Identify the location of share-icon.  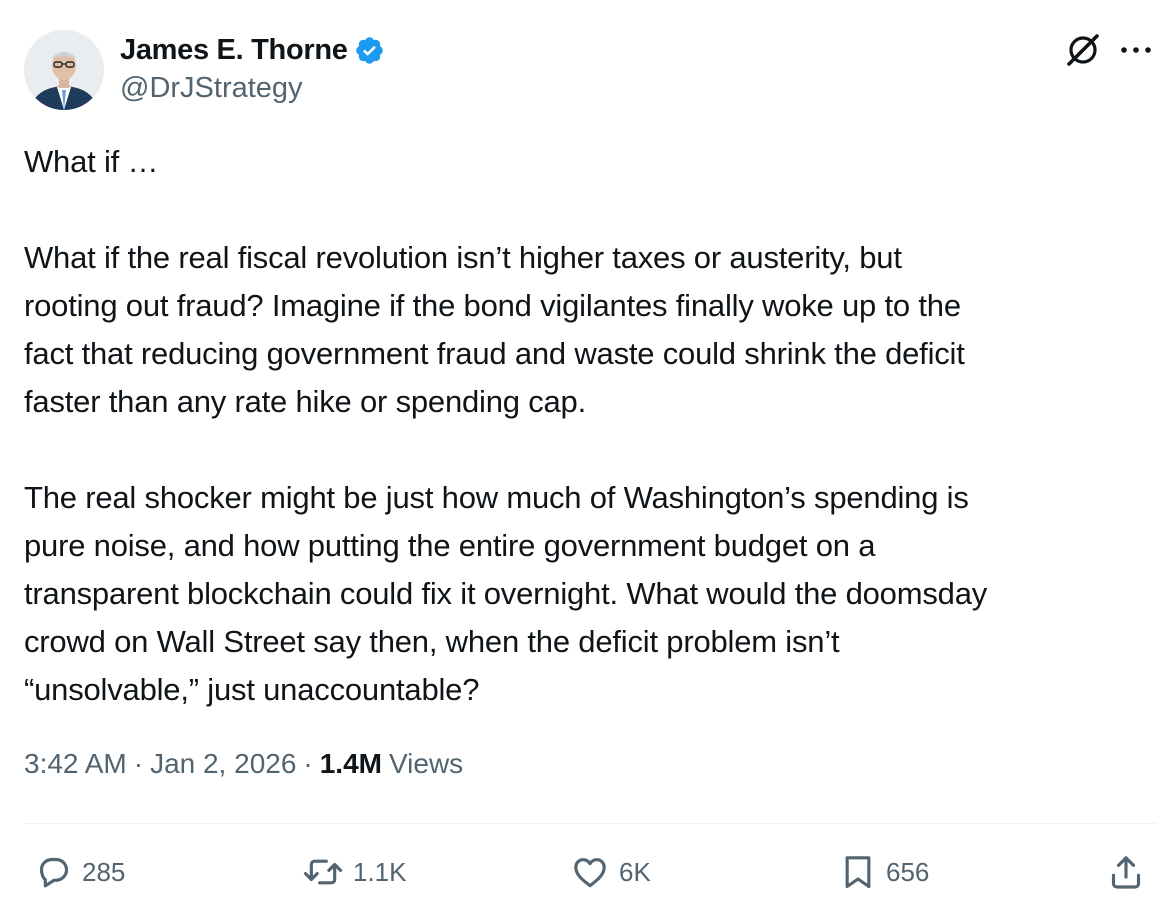
(1126, 872).